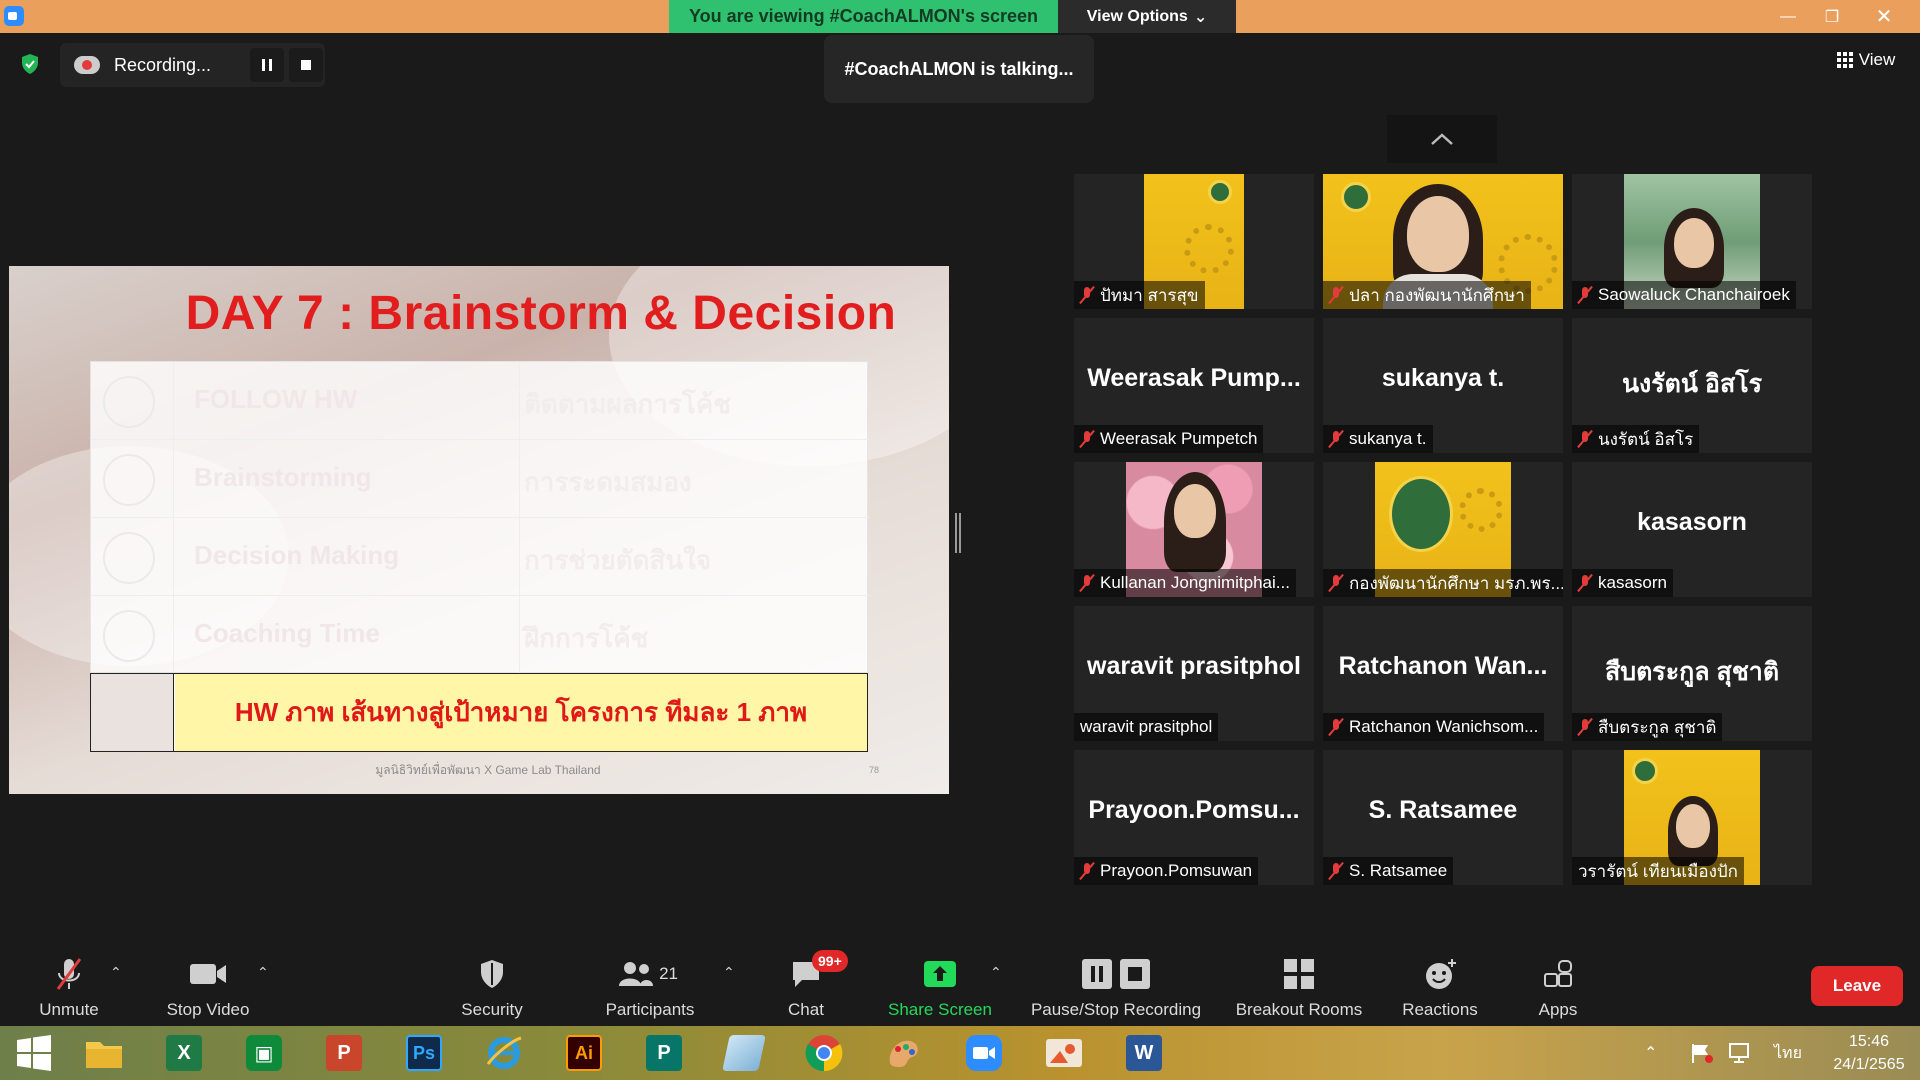 The width and height of the screenshot is (1920, 1080). I want to click on powerpoint-icon: P, so click(344, 1053).